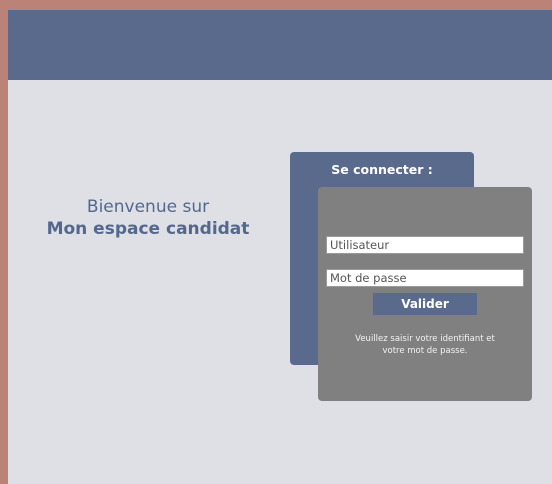 The height and width of the screenshot is (484, 552). I want to click on username-input, so click(425, 245).